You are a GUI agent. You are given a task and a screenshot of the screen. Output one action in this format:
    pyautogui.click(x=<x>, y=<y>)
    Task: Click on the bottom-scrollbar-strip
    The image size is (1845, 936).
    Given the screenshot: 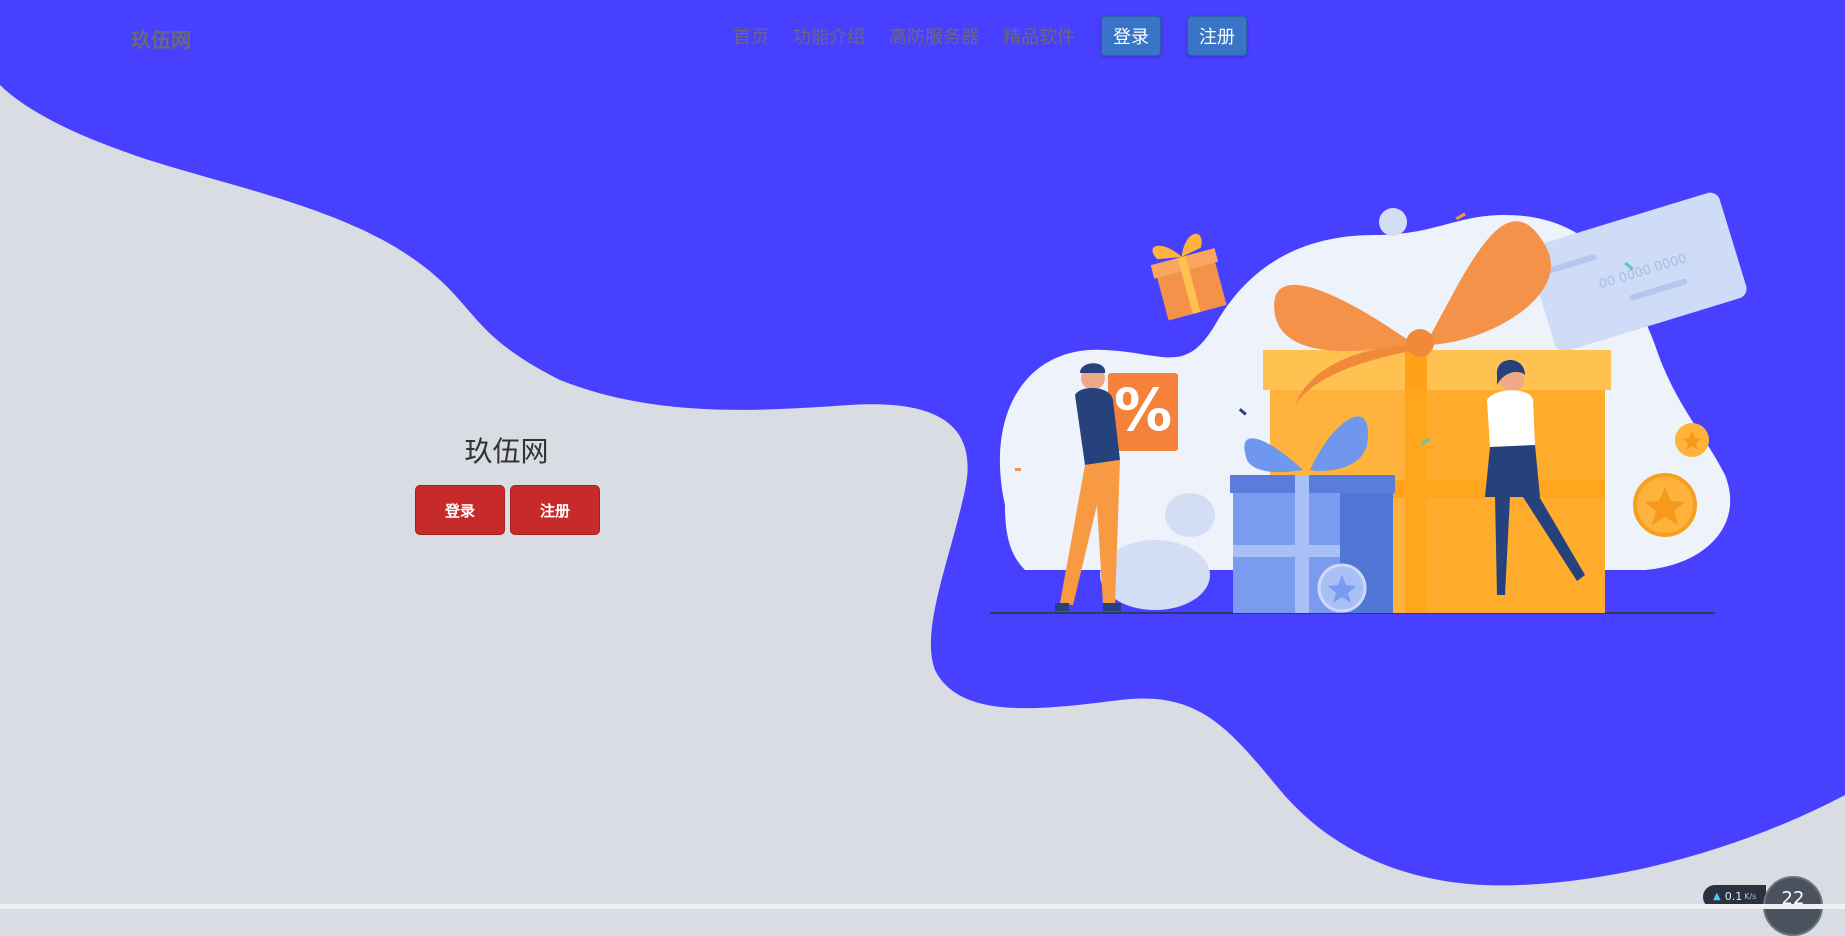 What is the action you would take?
    pyautogui.click(x=922, y=906)
    